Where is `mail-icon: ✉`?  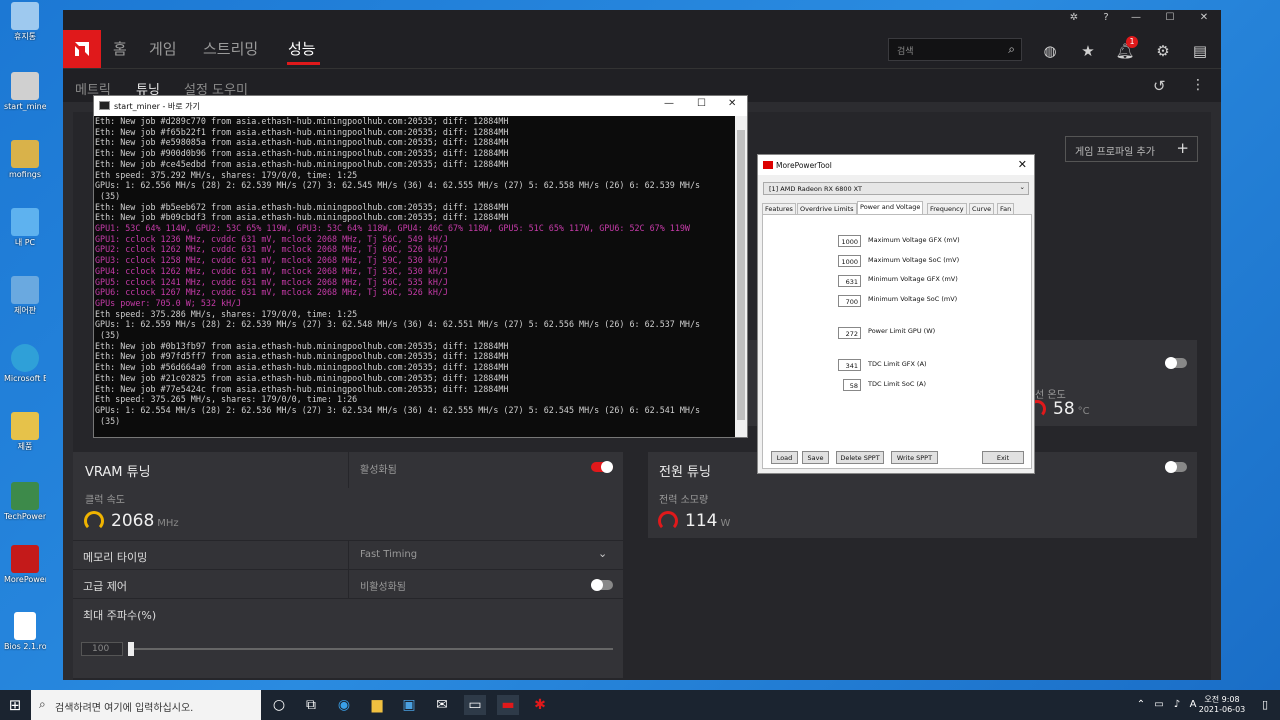
mail-icon: ✉ is located at coordinates (442, 705).